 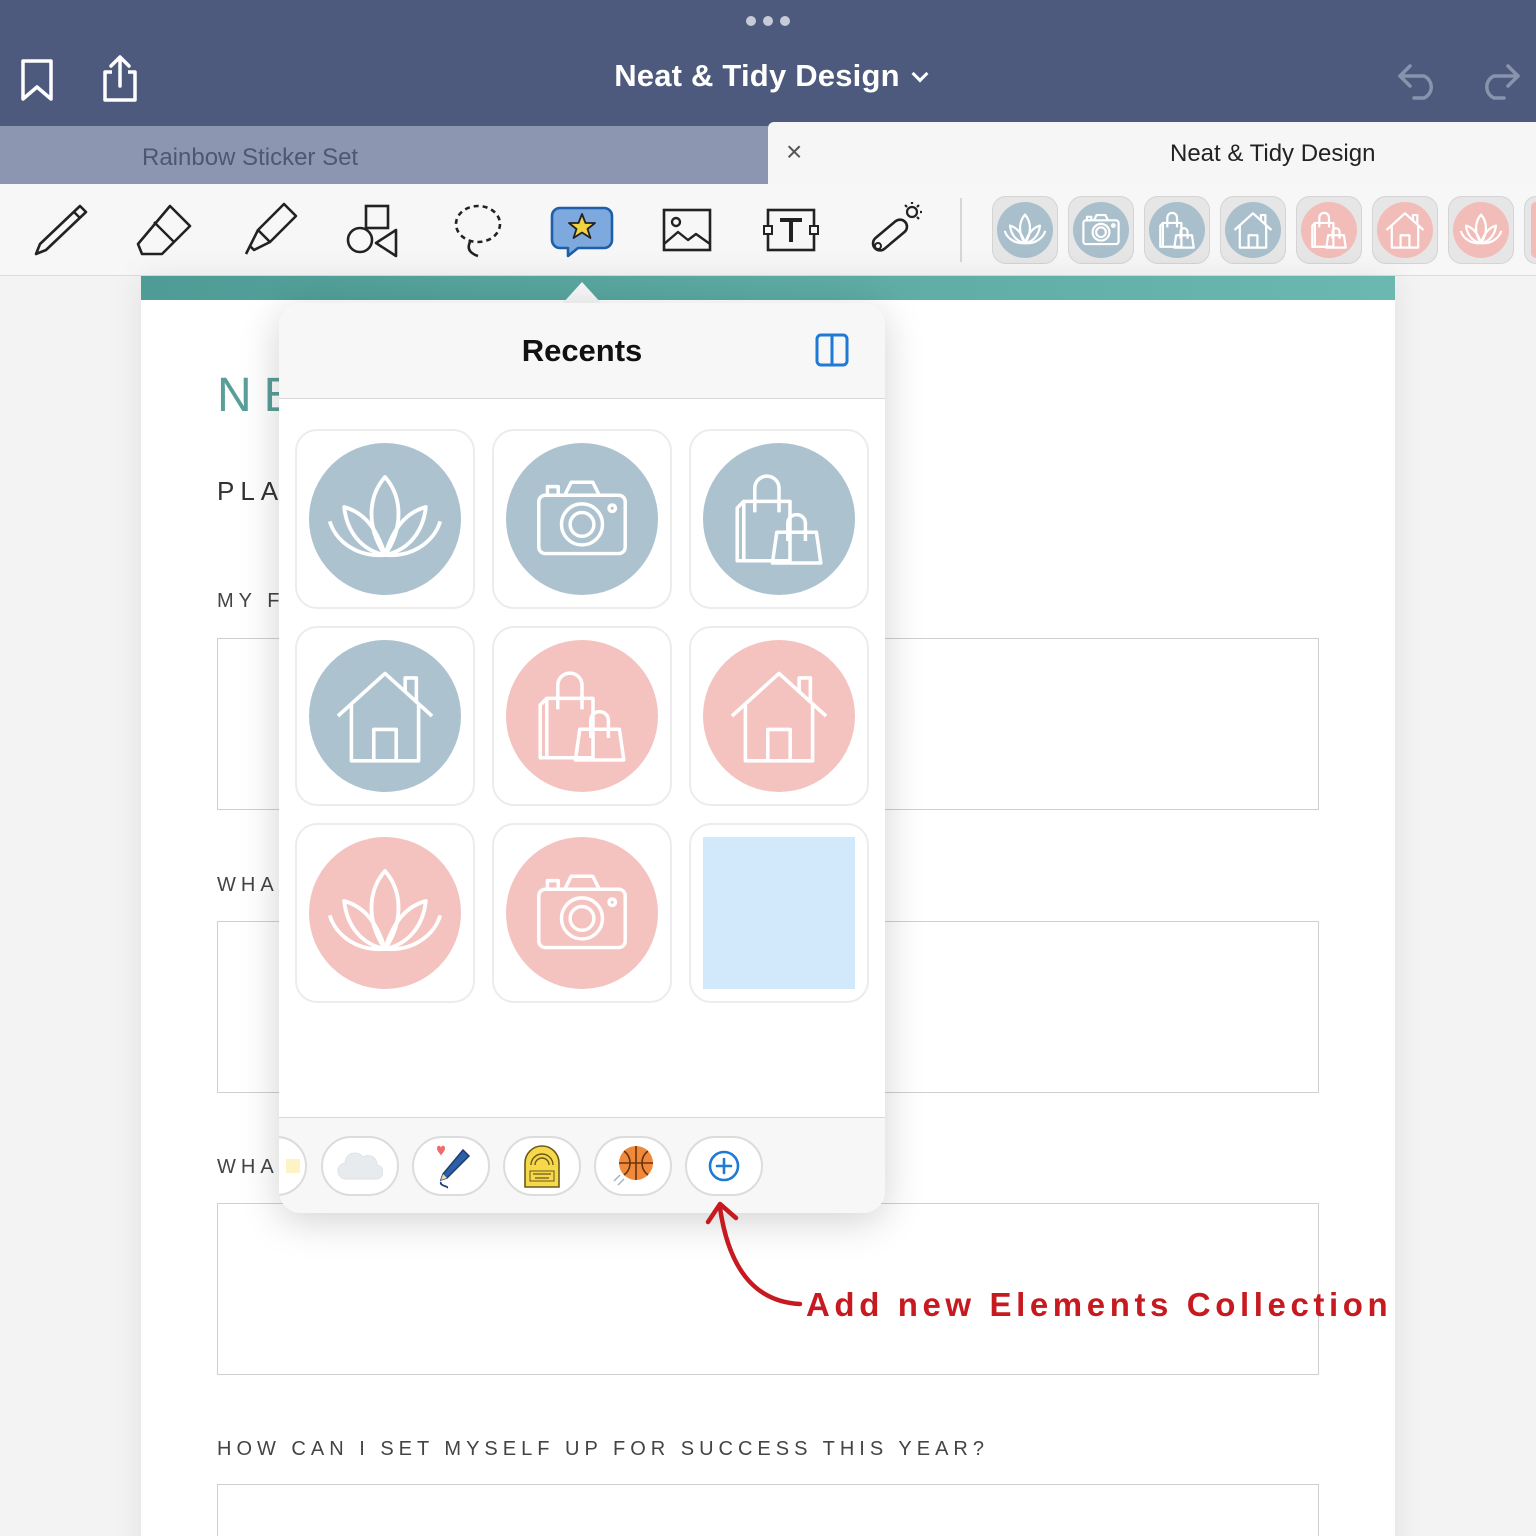 I want to click on collection-cloud, so click(x=360, y=1166).